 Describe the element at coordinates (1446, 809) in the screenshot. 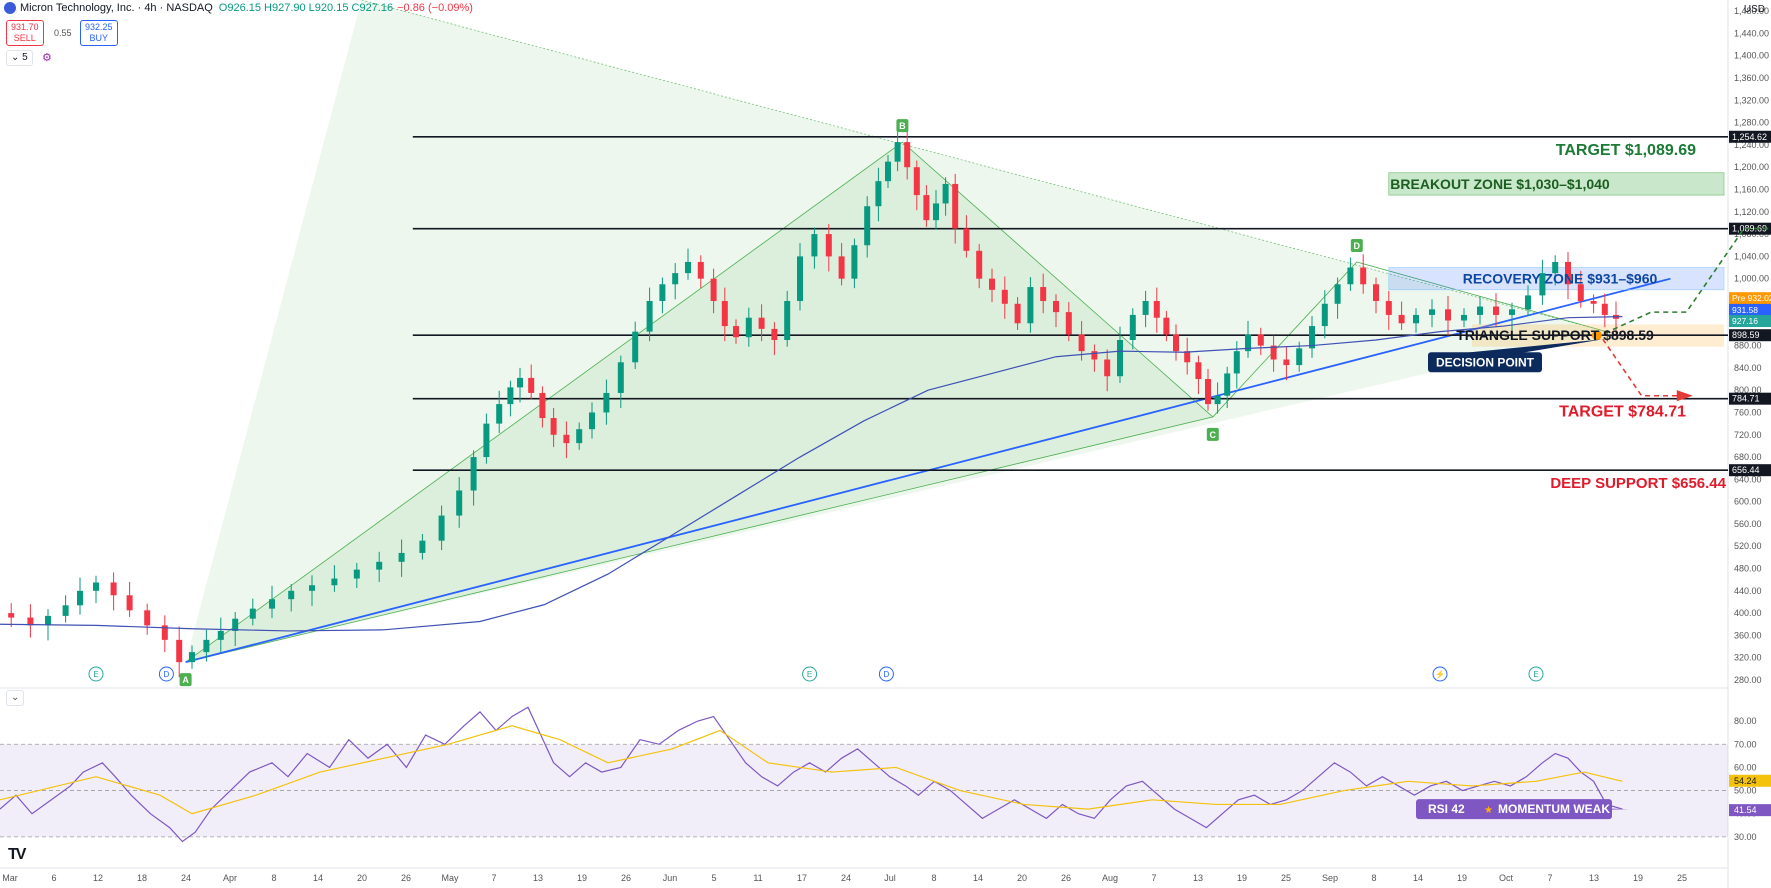

I see `rsi-callout-value: RSI 42` at that location.